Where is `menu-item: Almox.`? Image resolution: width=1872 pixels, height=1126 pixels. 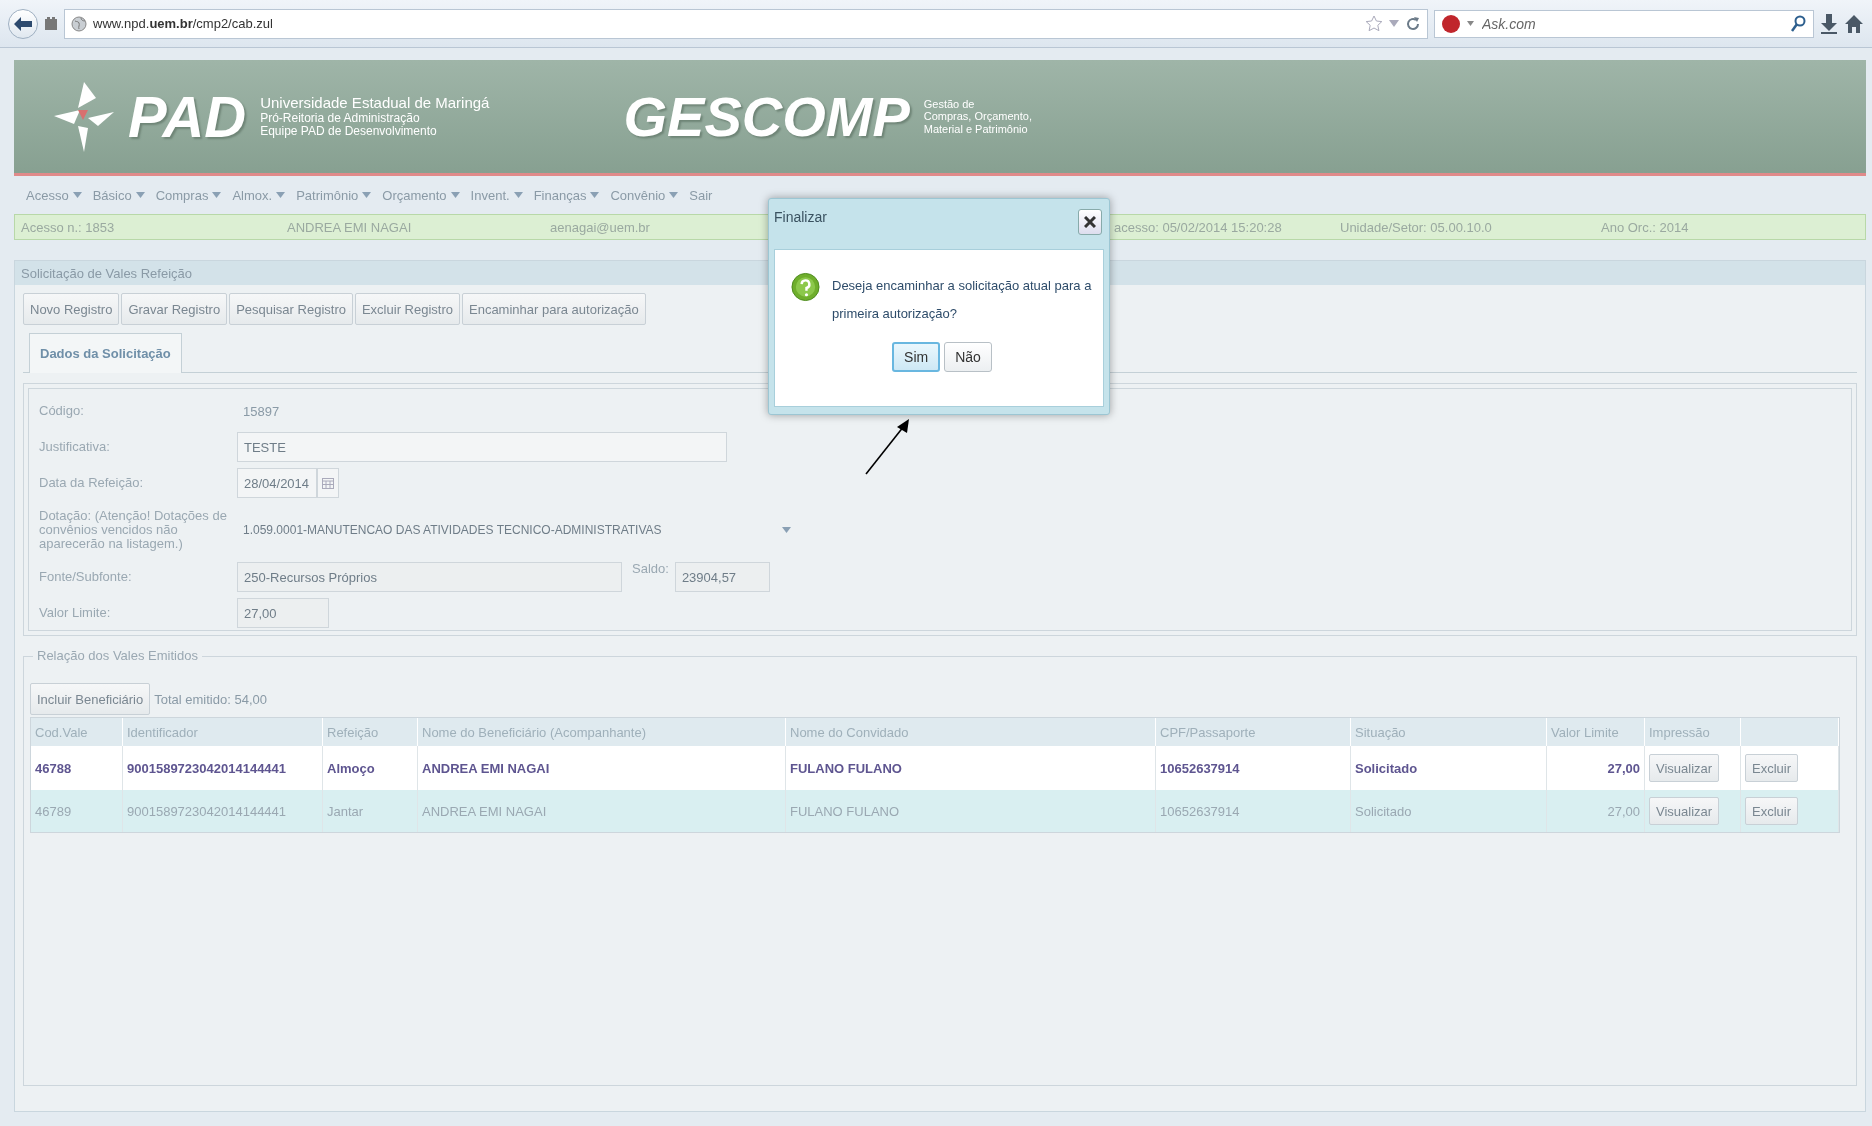
menu-item: Almox. is located at coordinates (259, 195).